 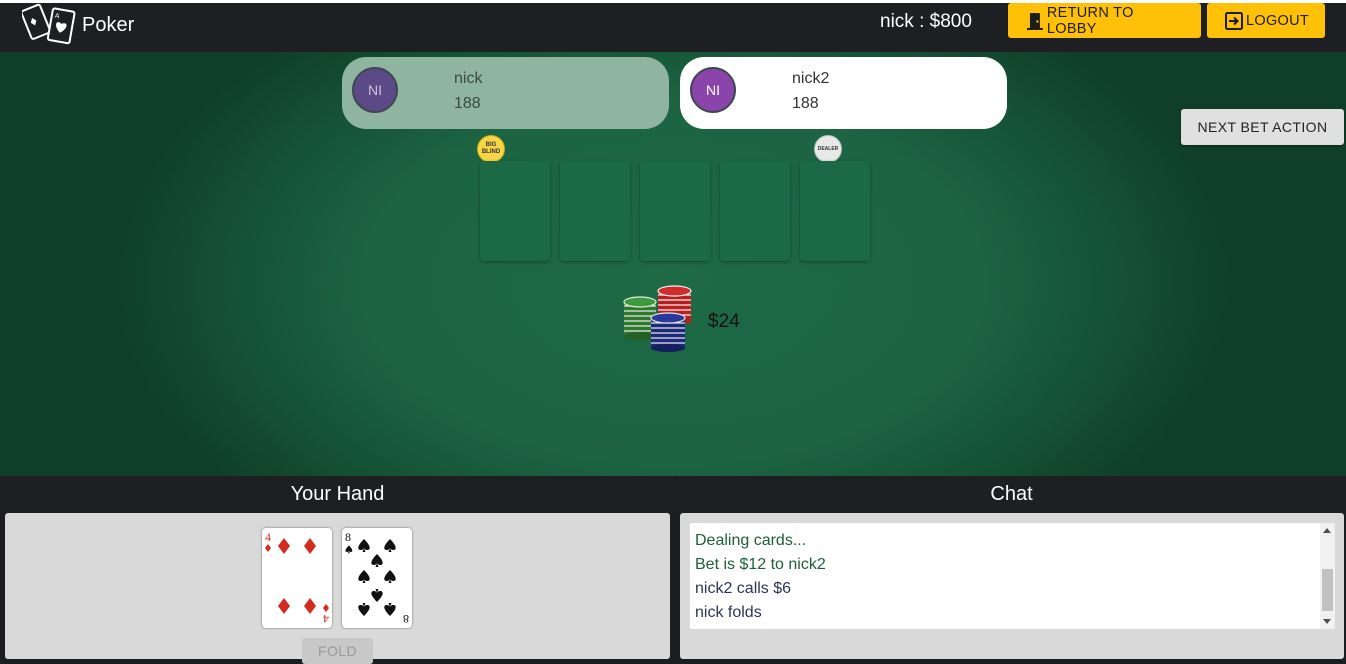 I want to click on dealer-label: DEALER, so click(x=828, y=148).